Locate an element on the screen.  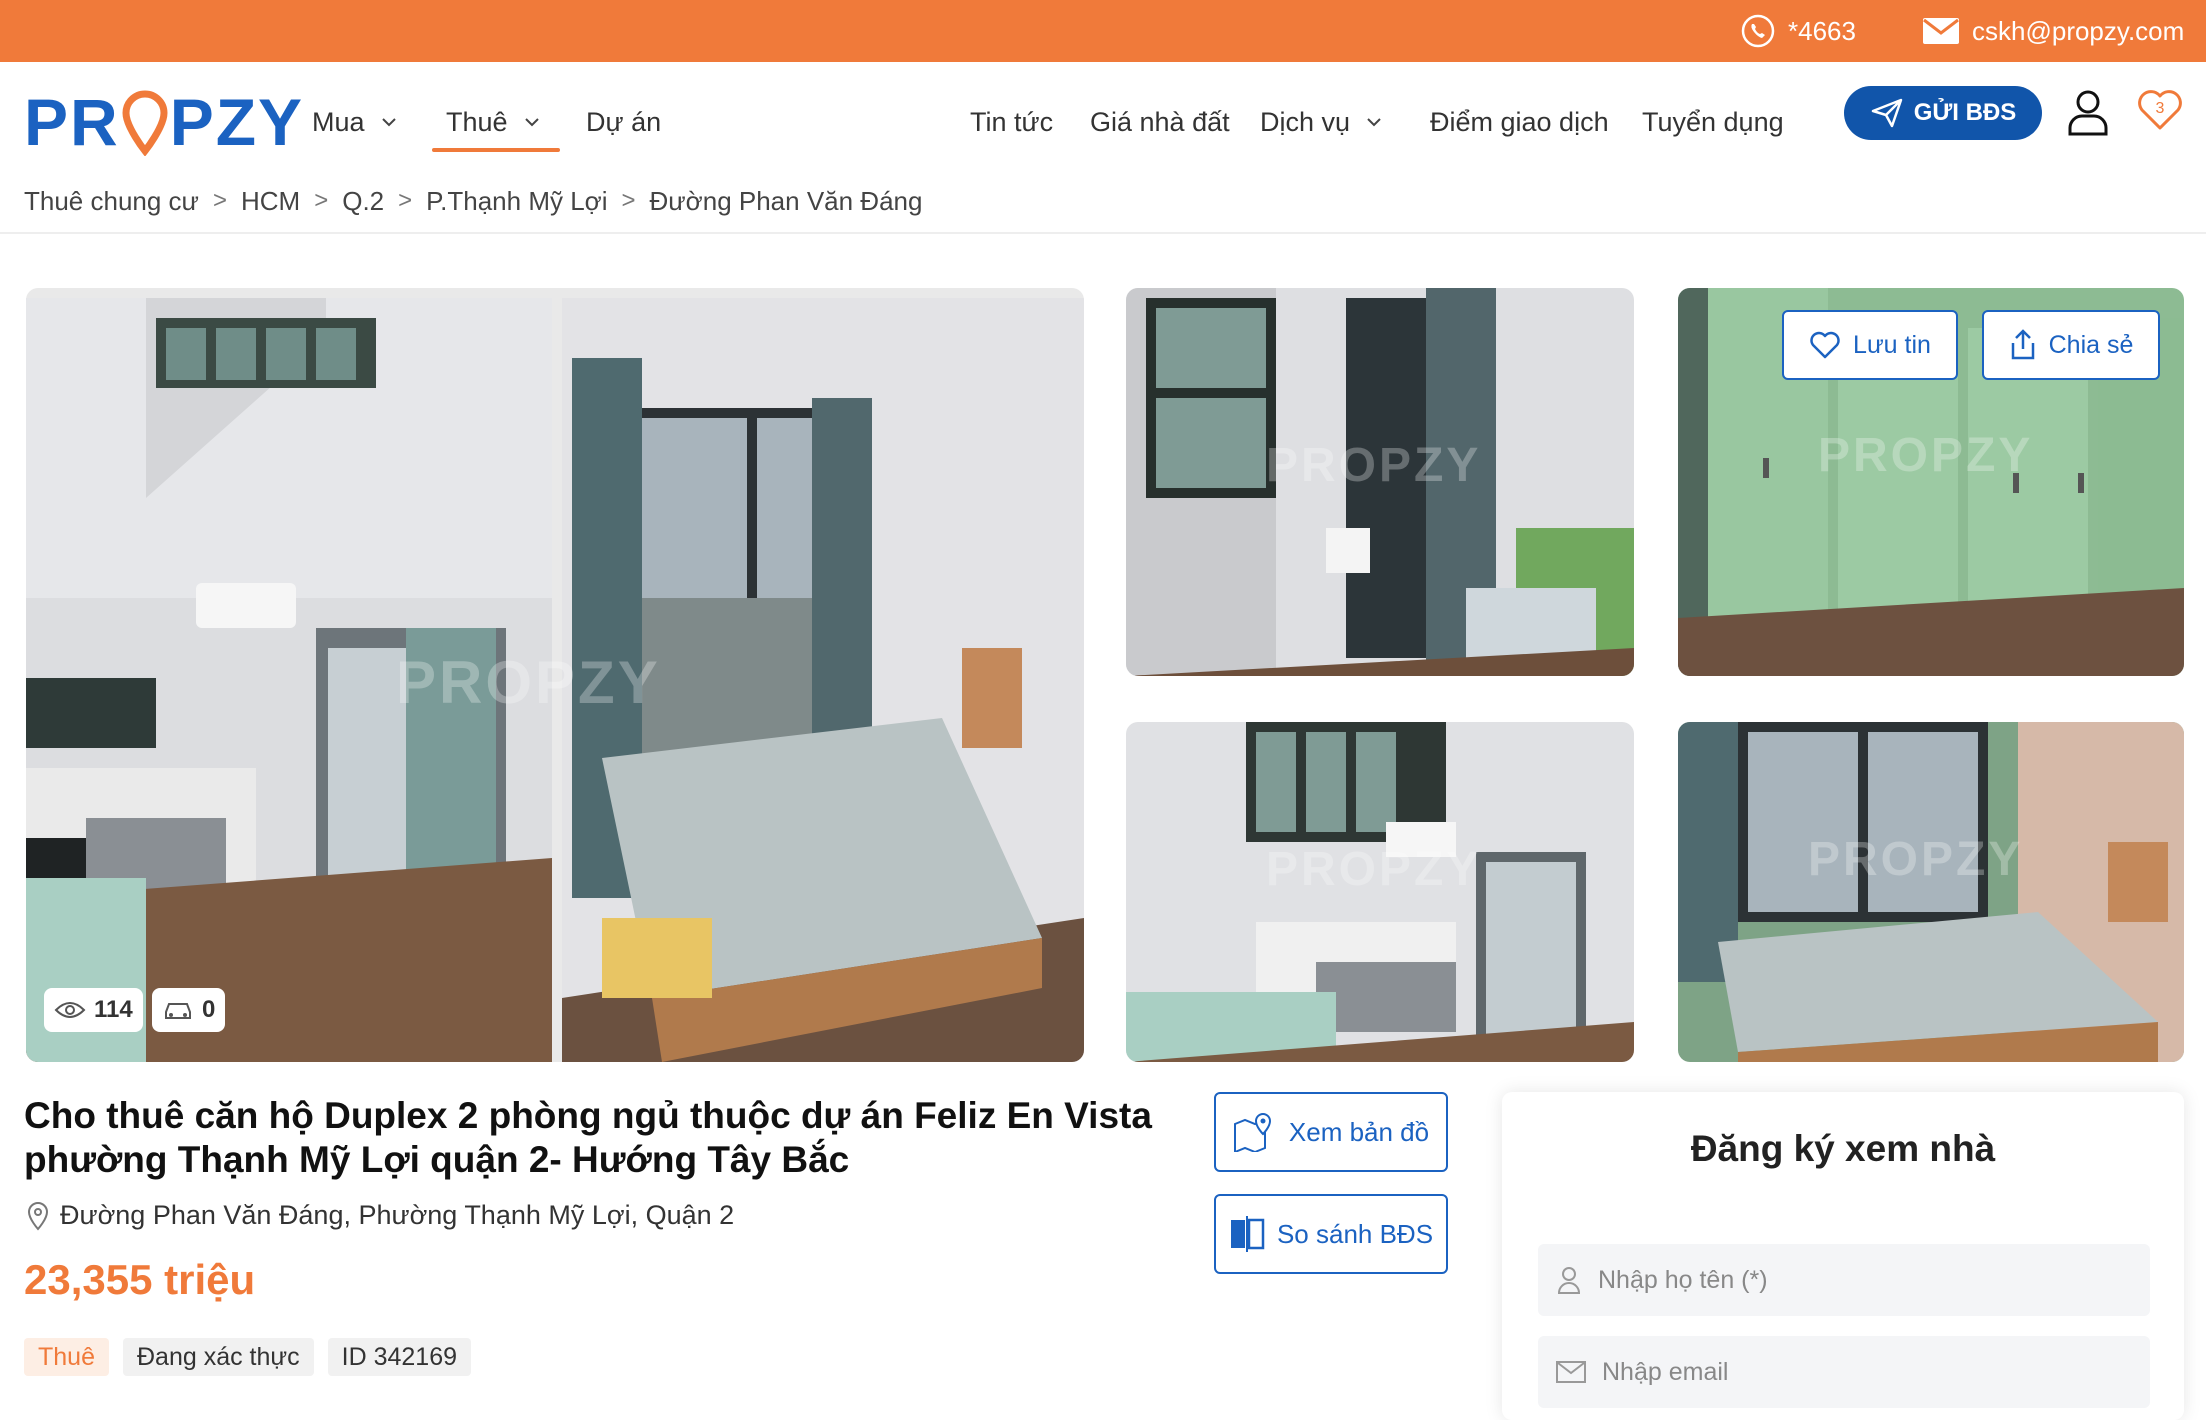
tag-listing-id: ID 342169 is located at coordinates (399, 1357).